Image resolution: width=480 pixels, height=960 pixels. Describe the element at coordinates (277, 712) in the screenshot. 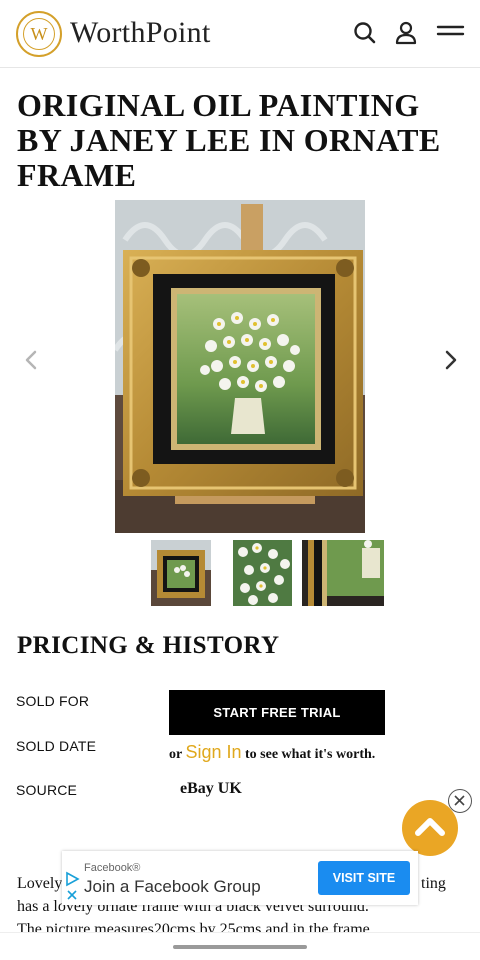

I see `start-free-trial-button: START FREE TRIAL` at that location.